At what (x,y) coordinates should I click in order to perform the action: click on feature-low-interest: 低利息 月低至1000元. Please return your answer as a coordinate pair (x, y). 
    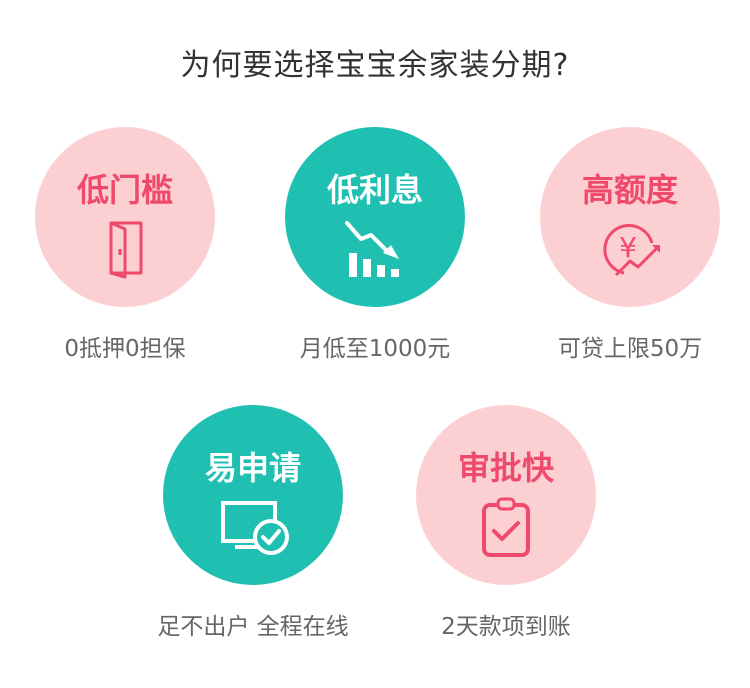
    Looking at the image, I should click on (375, 245).